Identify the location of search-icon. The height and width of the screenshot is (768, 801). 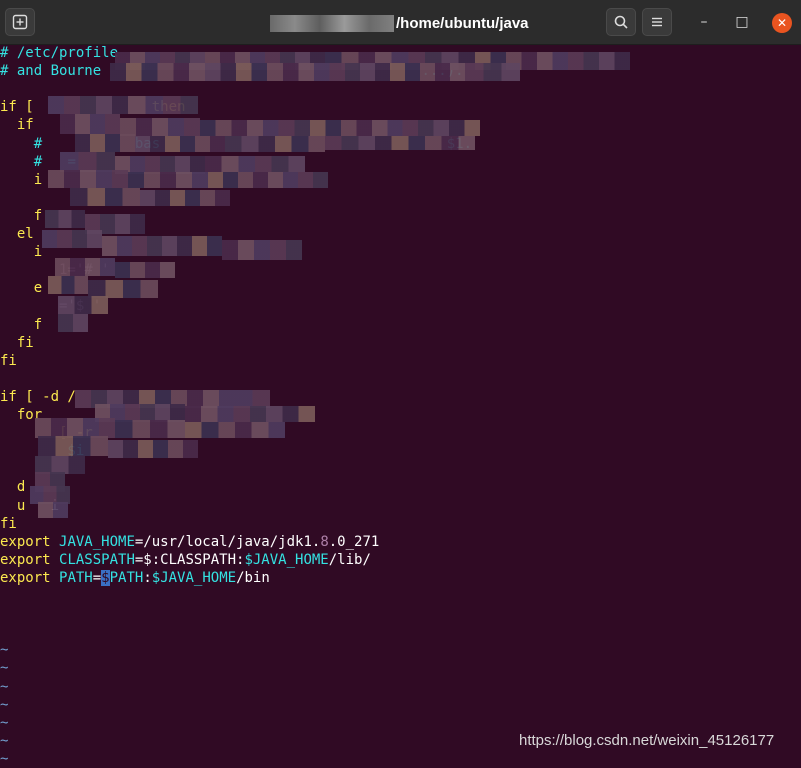
(621, 22).